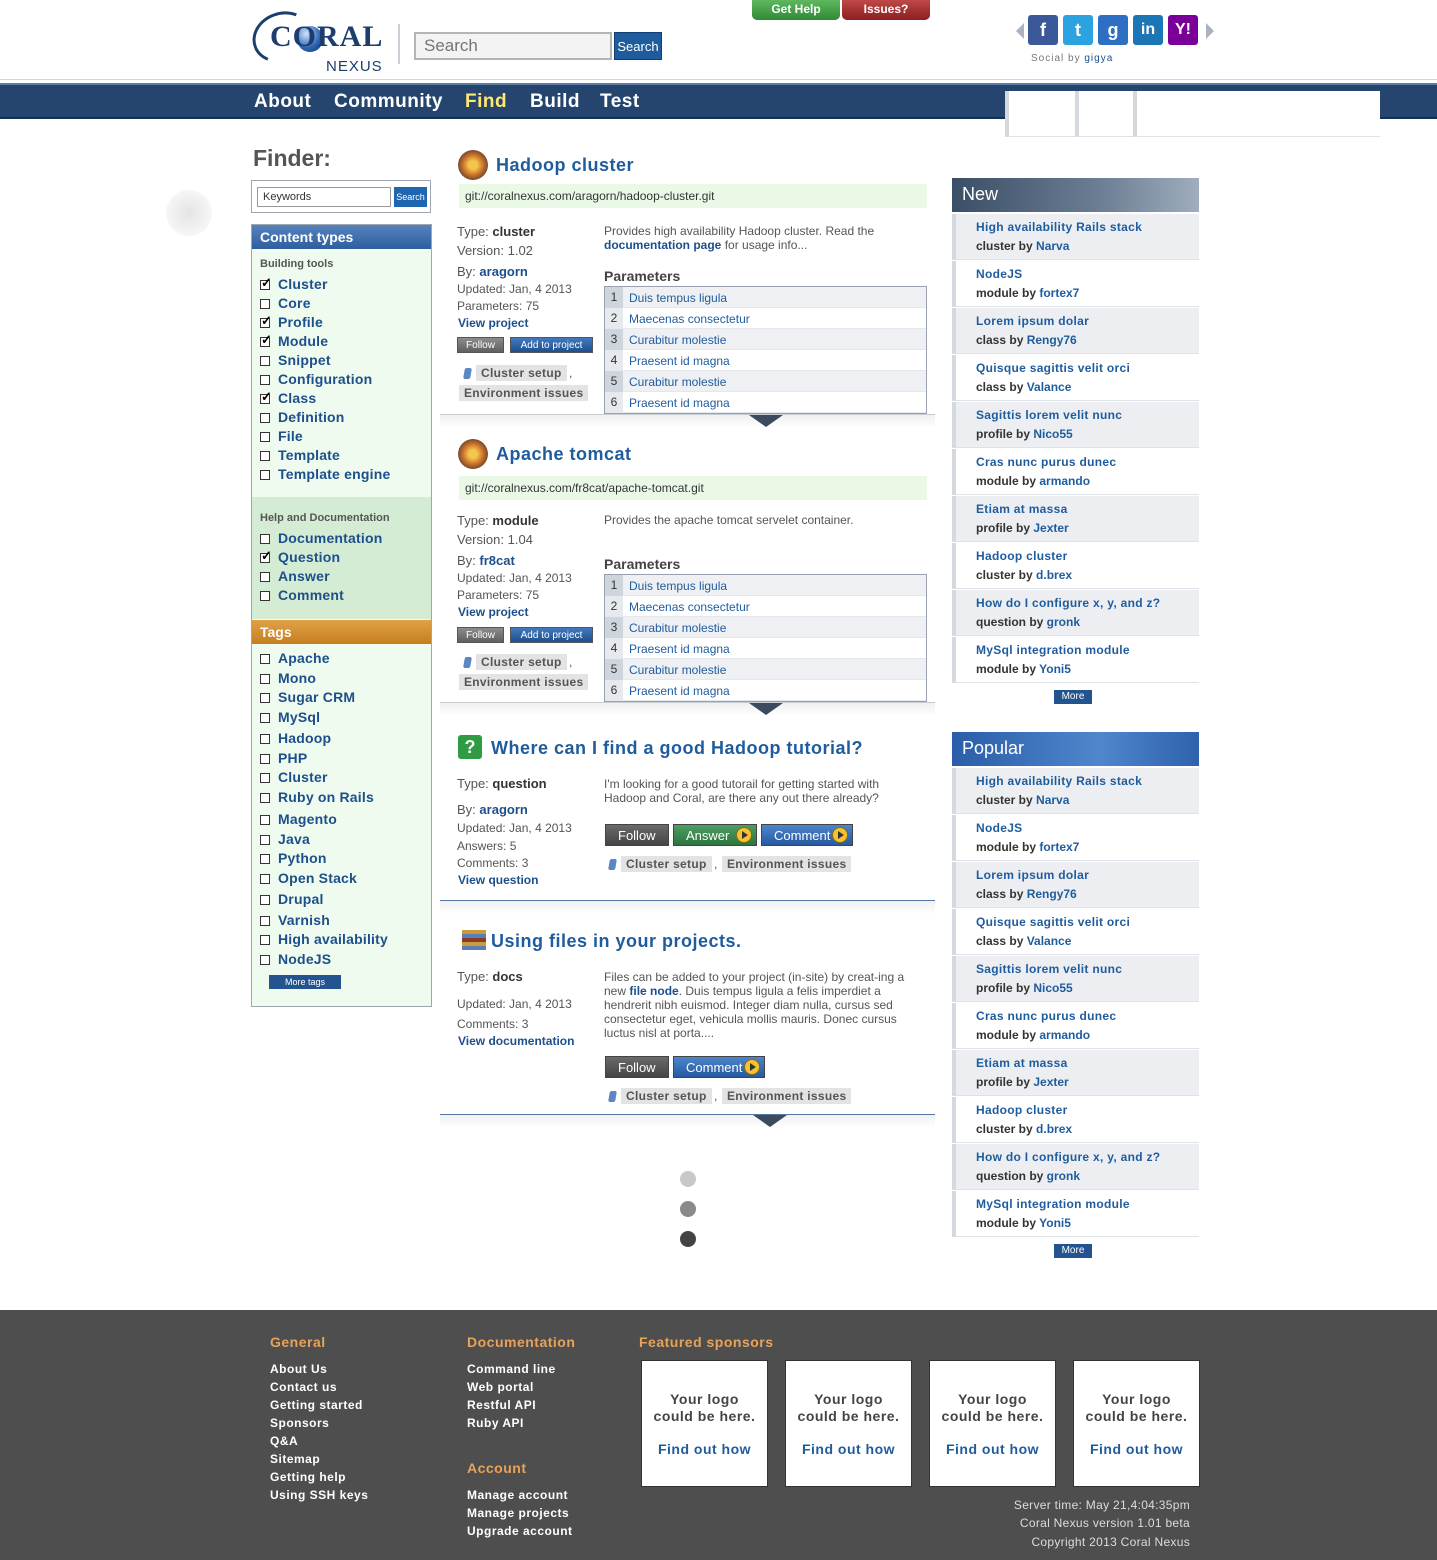  What do you see at coordinates (285, 304) in the screenshot?
I see `filter-core: Core` at bounding box center [285, 304].